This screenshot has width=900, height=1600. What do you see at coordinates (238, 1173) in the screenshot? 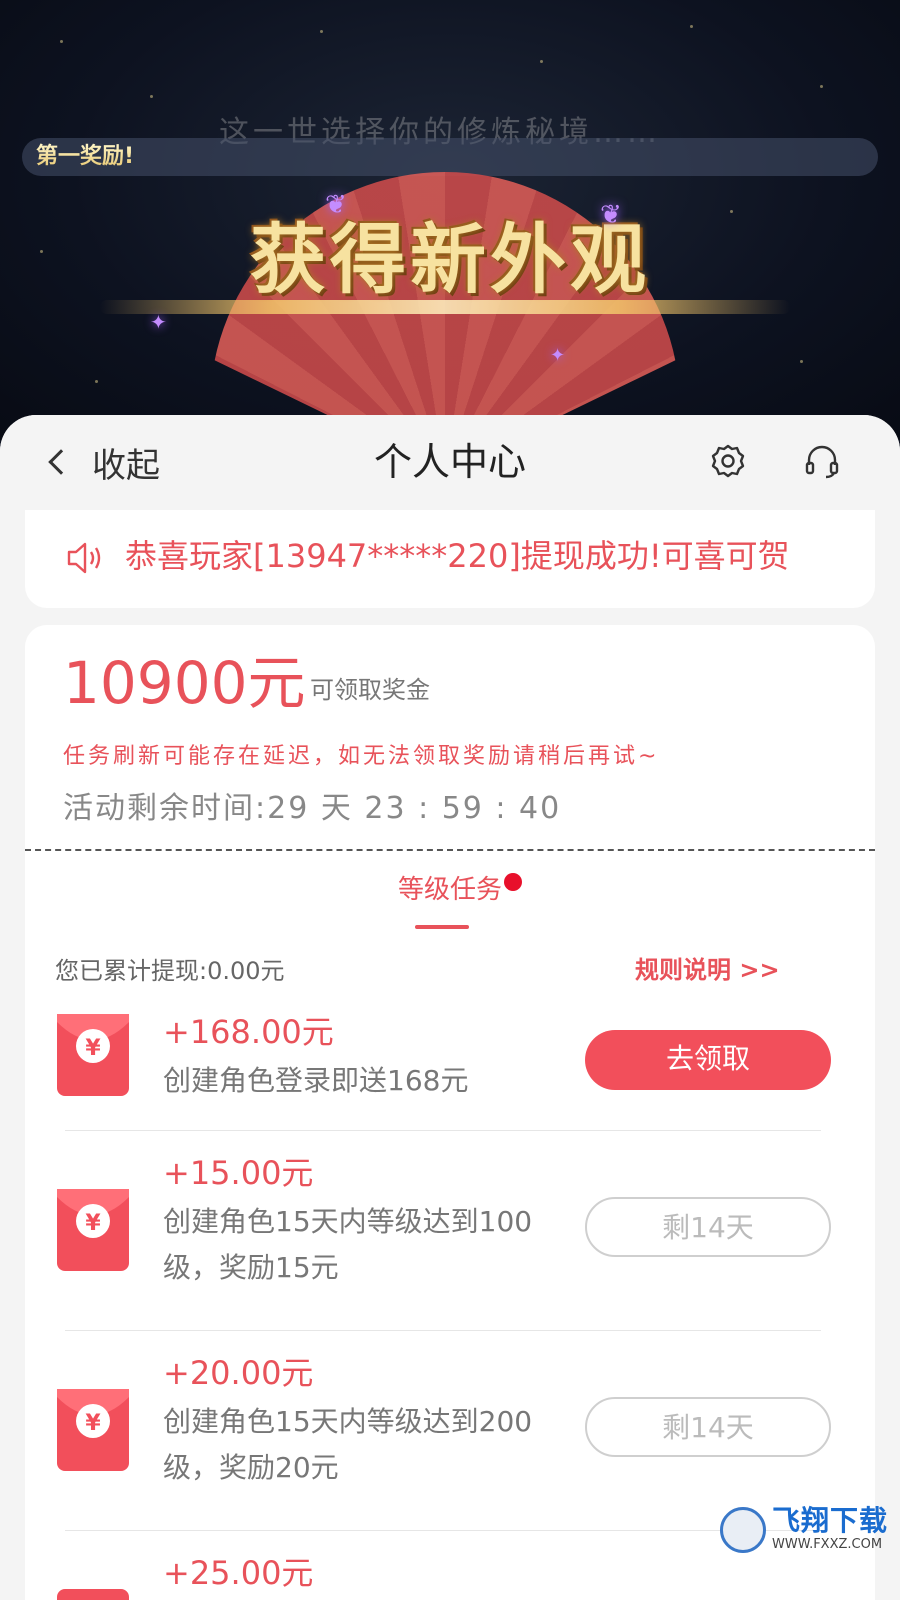
I see `task-amount: +15.00元` at bounding box center [238, 1173].